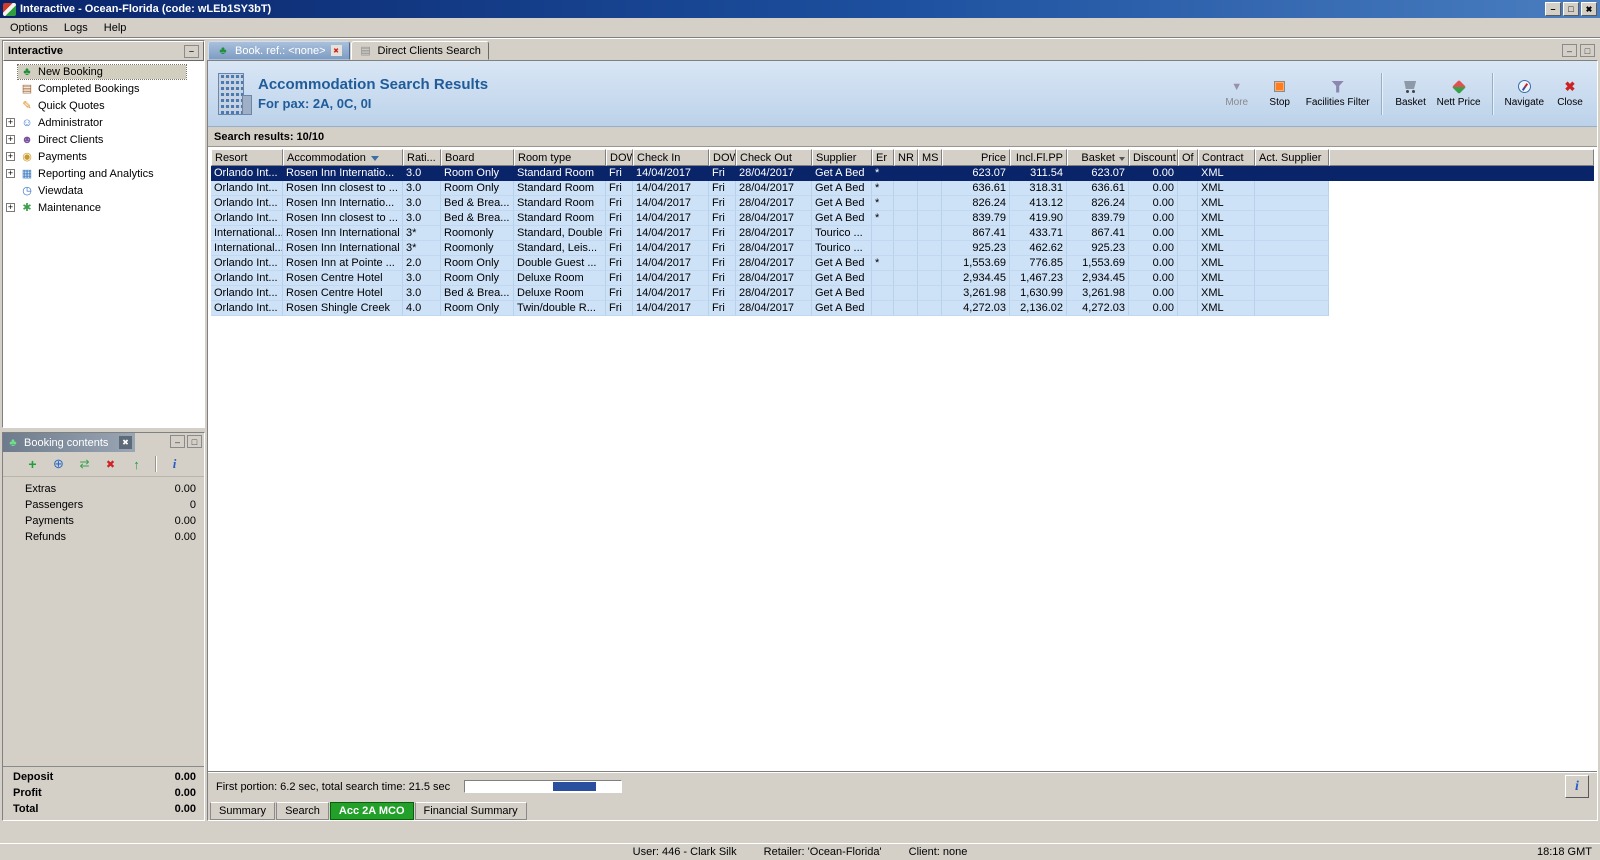 The width and height of the screenshot is (1600, 860). Describe the element at coordinates (111, 464) in the screenshot. I see `delete-icon` at that location.